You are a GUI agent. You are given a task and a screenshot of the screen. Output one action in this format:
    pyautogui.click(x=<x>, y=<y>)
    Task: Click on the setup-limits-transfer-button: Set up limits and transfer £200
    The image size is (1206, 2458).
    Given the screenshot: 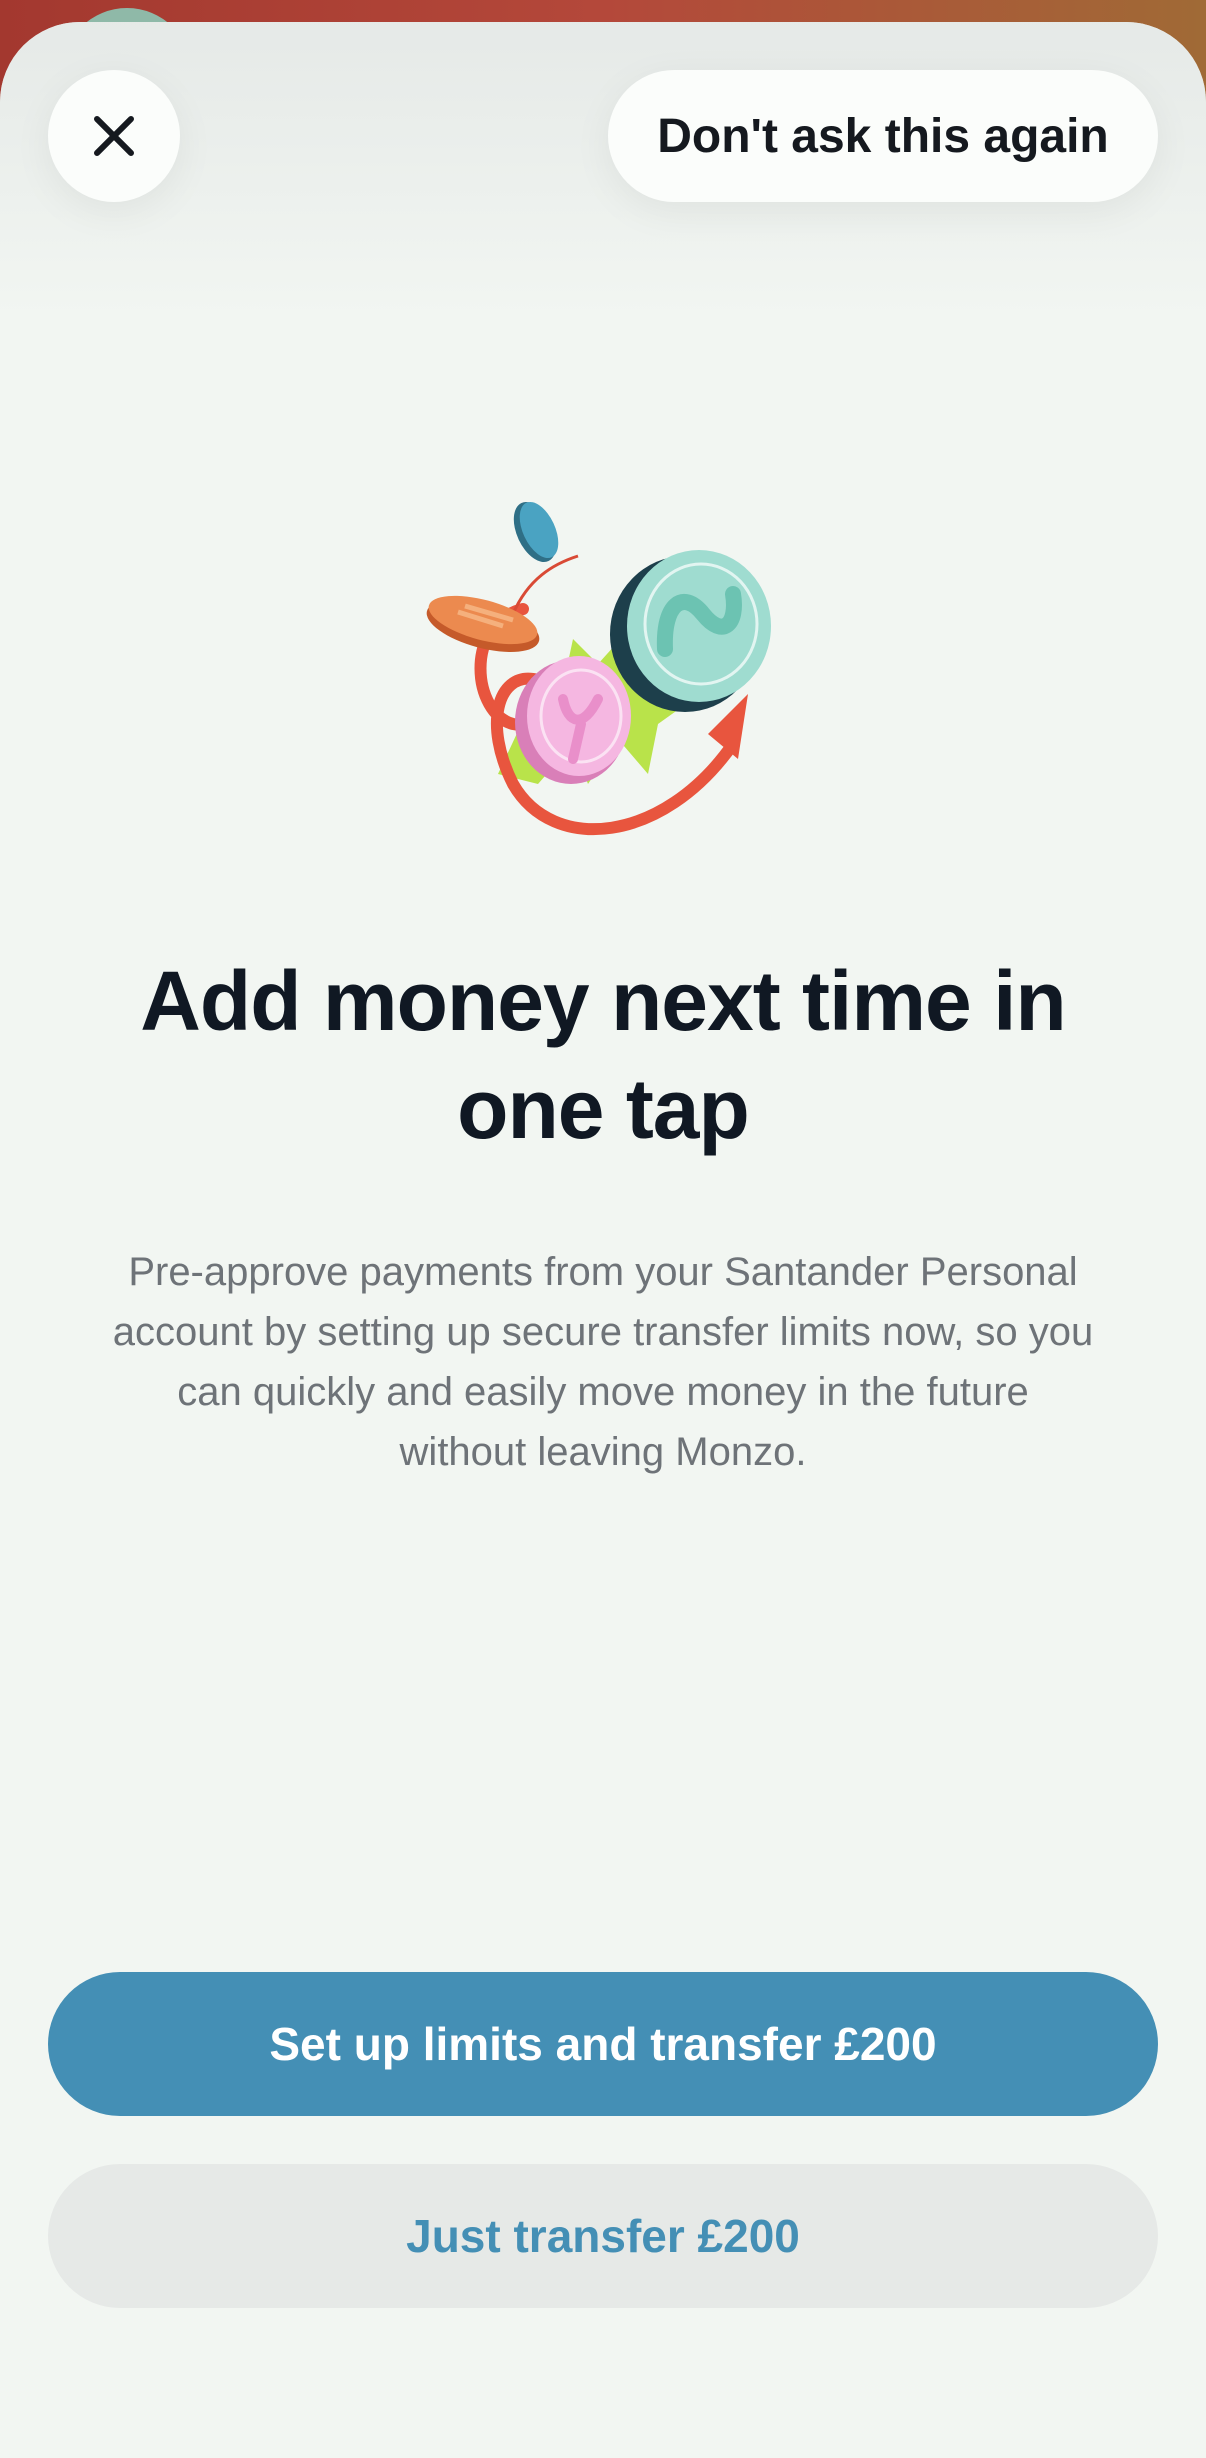 What is the action you would take?
    pyautogui.click(x=603, y=2044)
    